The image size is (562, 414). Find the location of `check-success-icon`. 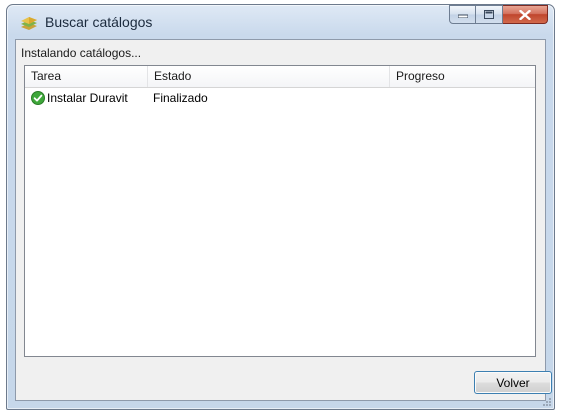

check-success-icon is located at coordinates (38, 98).